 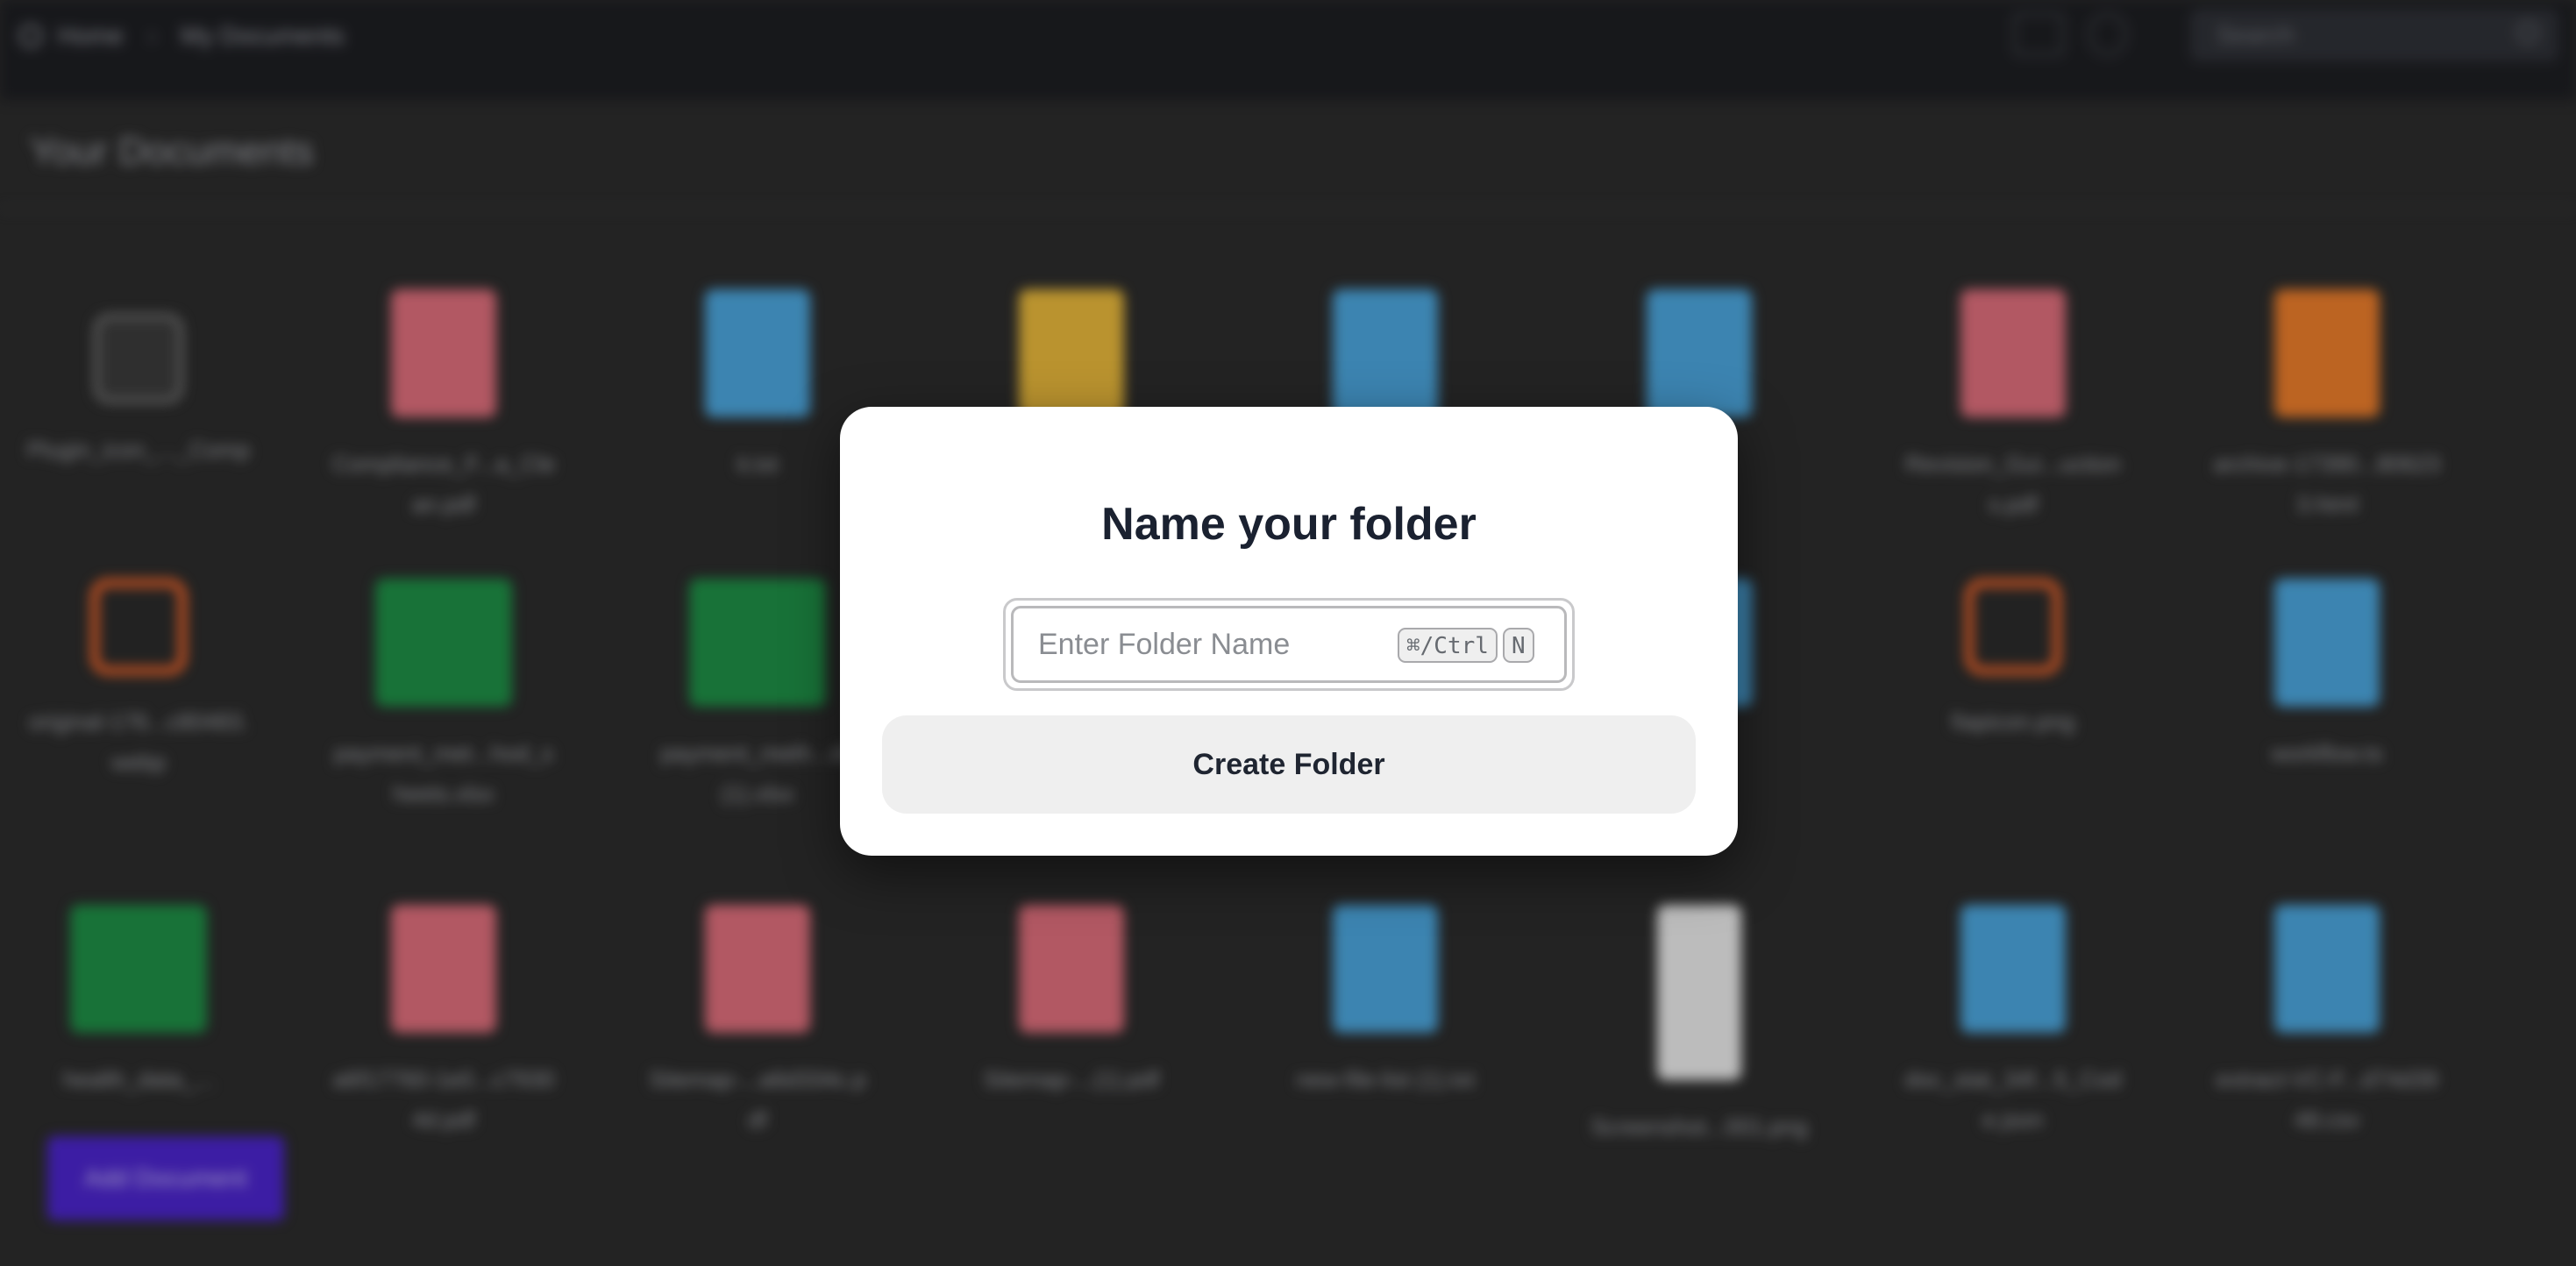 I want to click on folder-name-input, so click(x=1213, y=644).